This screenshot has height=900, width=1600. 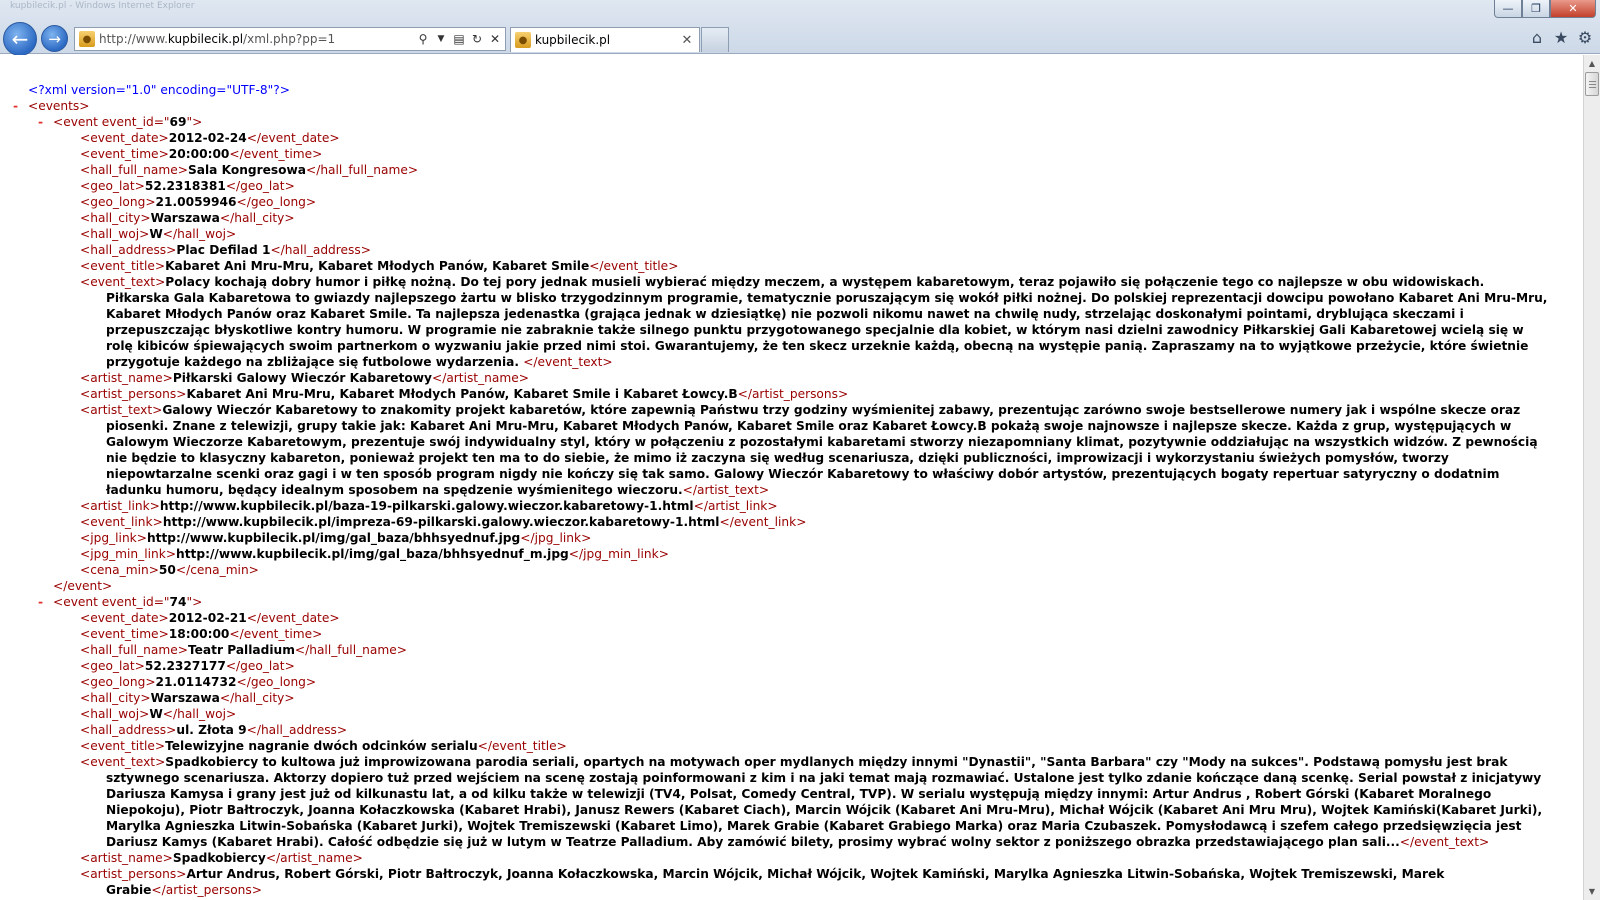 I want to click on back-button: ←, so click(x=20, y=39).